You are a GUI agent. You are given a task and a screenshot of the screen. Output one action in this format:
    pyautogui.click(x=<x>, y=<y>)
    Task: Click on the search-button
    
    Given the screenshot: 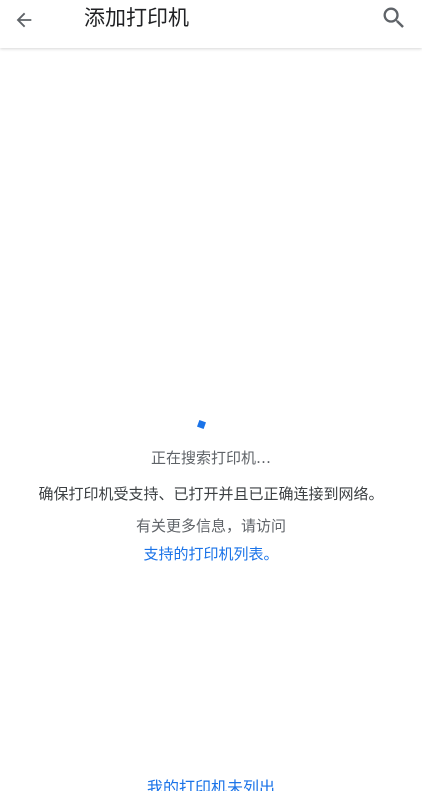 What is the action you would take?
    pyautogui.click(x=394, y=18)
    